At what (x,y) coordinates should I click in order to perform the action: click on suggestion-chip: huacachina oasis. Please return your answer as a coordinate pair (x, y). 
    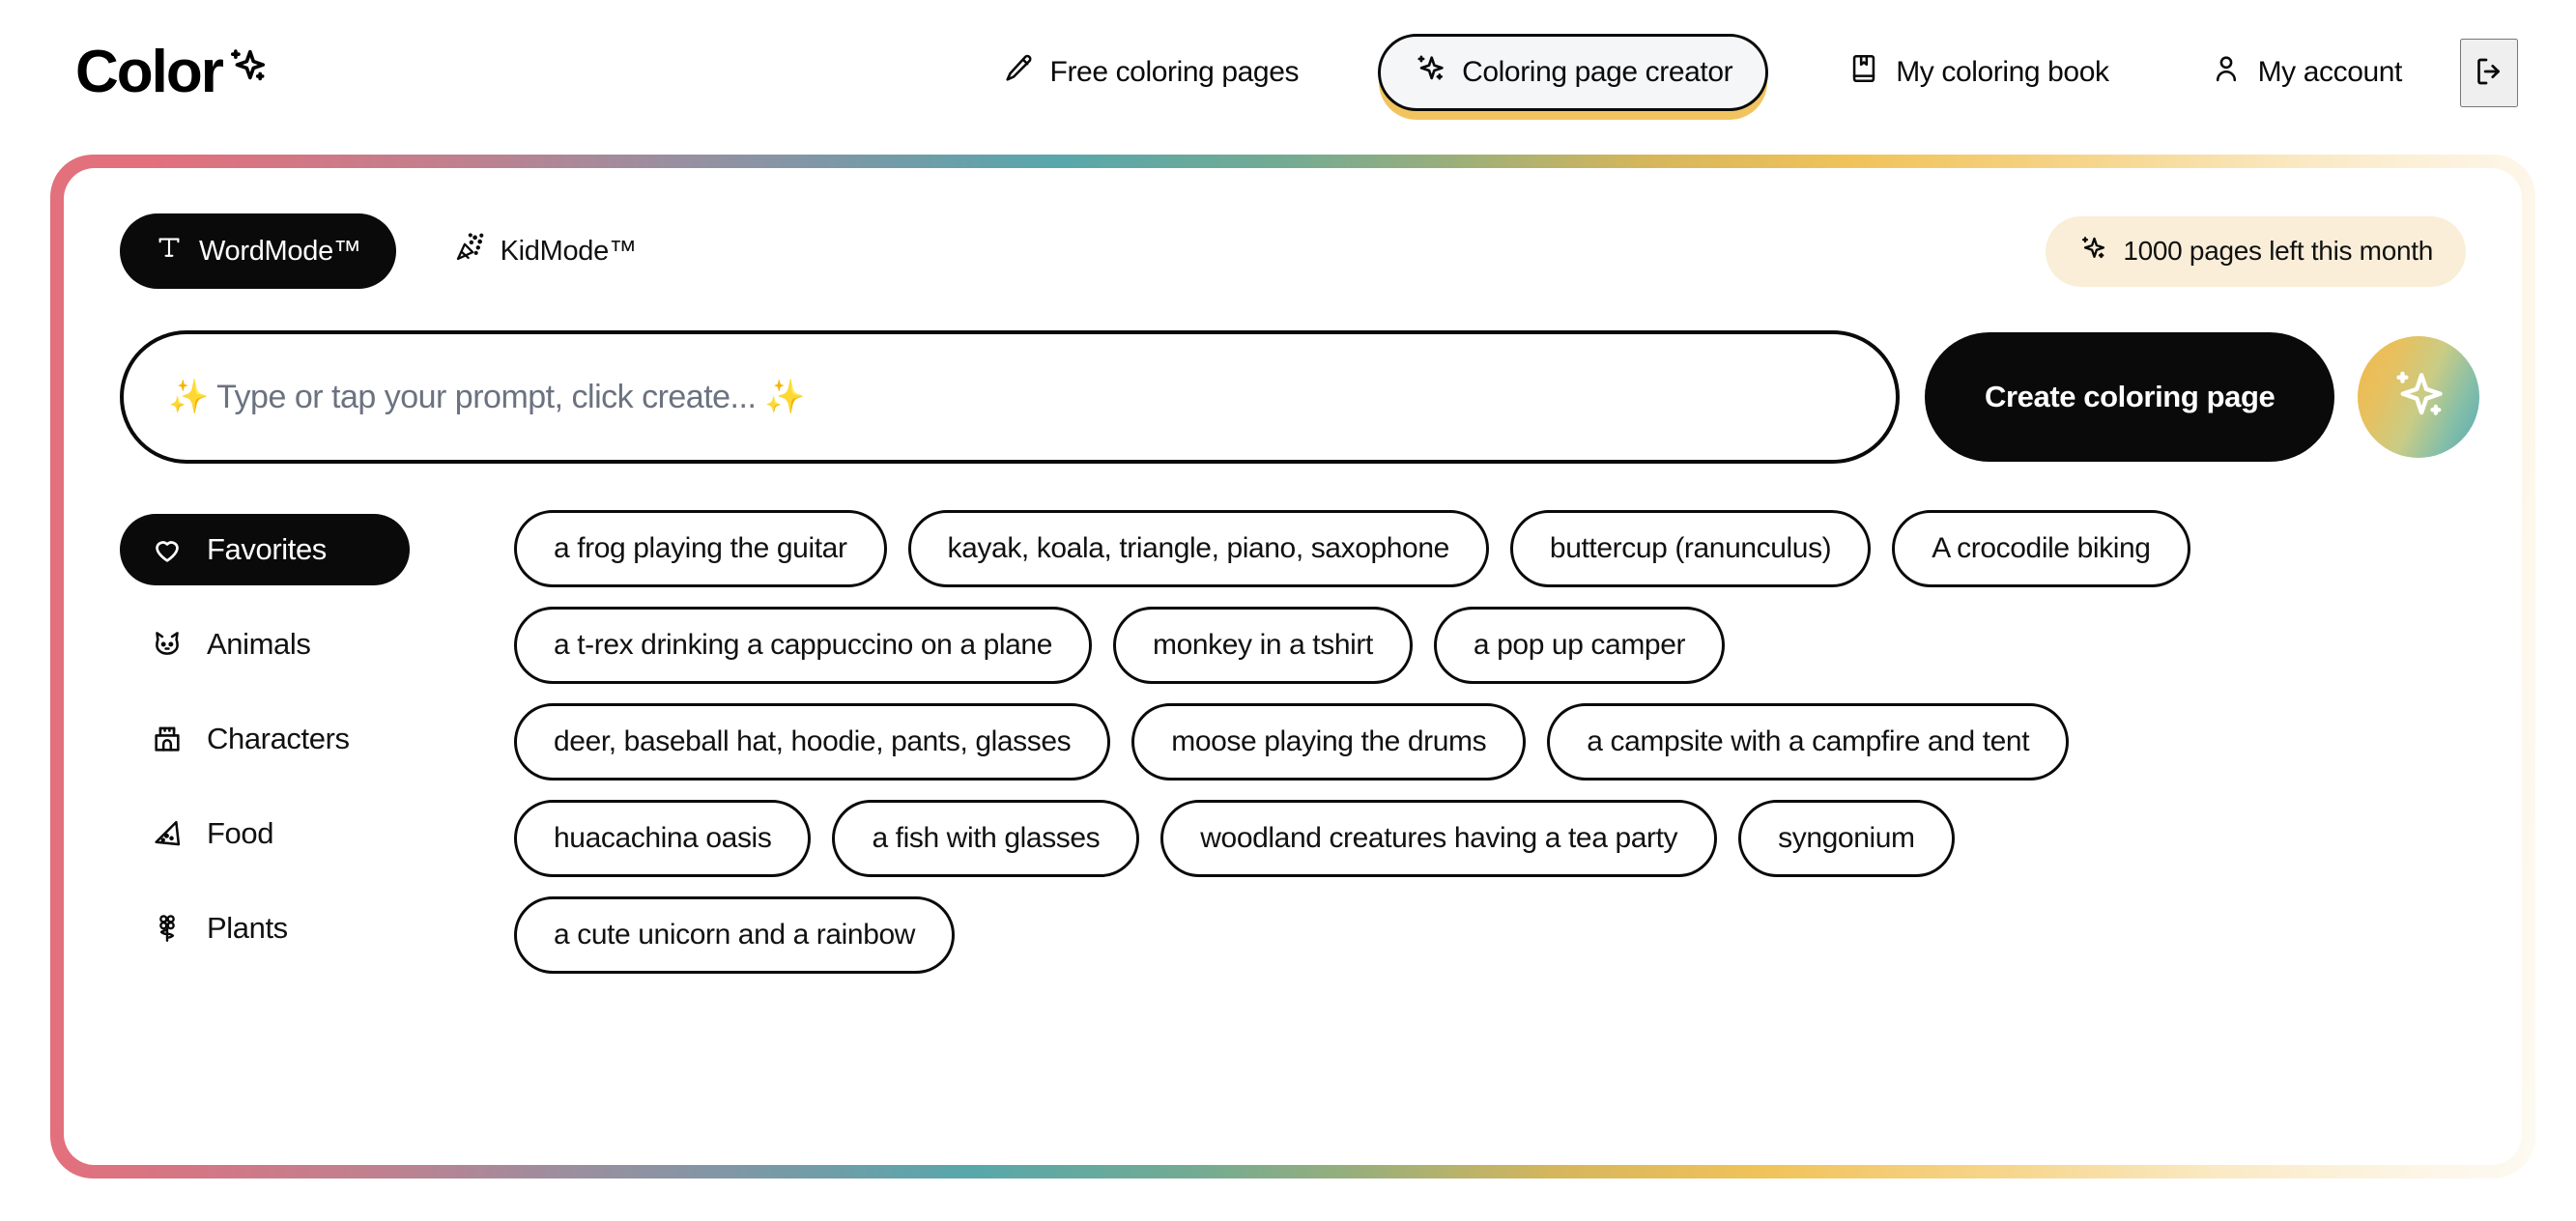
    Looking at the image, I should click on (663, 838).